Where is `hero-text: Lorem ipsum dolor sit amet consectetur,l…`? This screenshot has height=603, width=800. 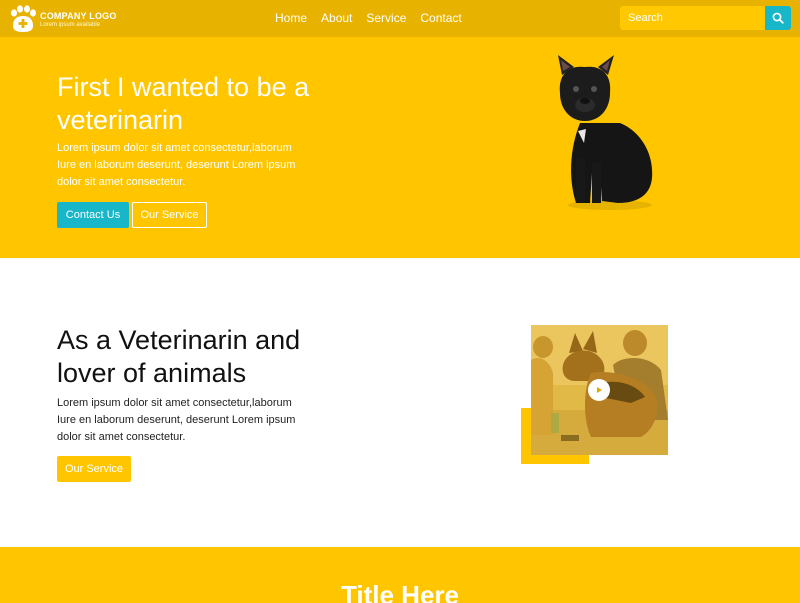
hero-text: Lorem ipsum dolor sit amet consectetur,l… is located at coordinates (176, 165).